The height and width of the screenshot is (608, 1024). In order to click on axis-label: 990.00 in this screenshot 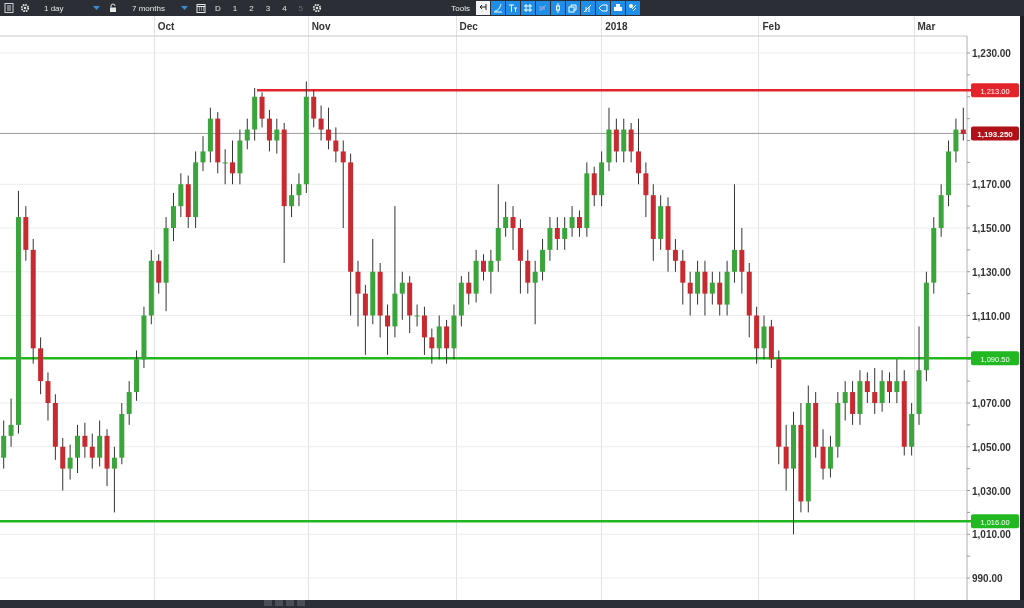, I will do `click(987, 578)`.